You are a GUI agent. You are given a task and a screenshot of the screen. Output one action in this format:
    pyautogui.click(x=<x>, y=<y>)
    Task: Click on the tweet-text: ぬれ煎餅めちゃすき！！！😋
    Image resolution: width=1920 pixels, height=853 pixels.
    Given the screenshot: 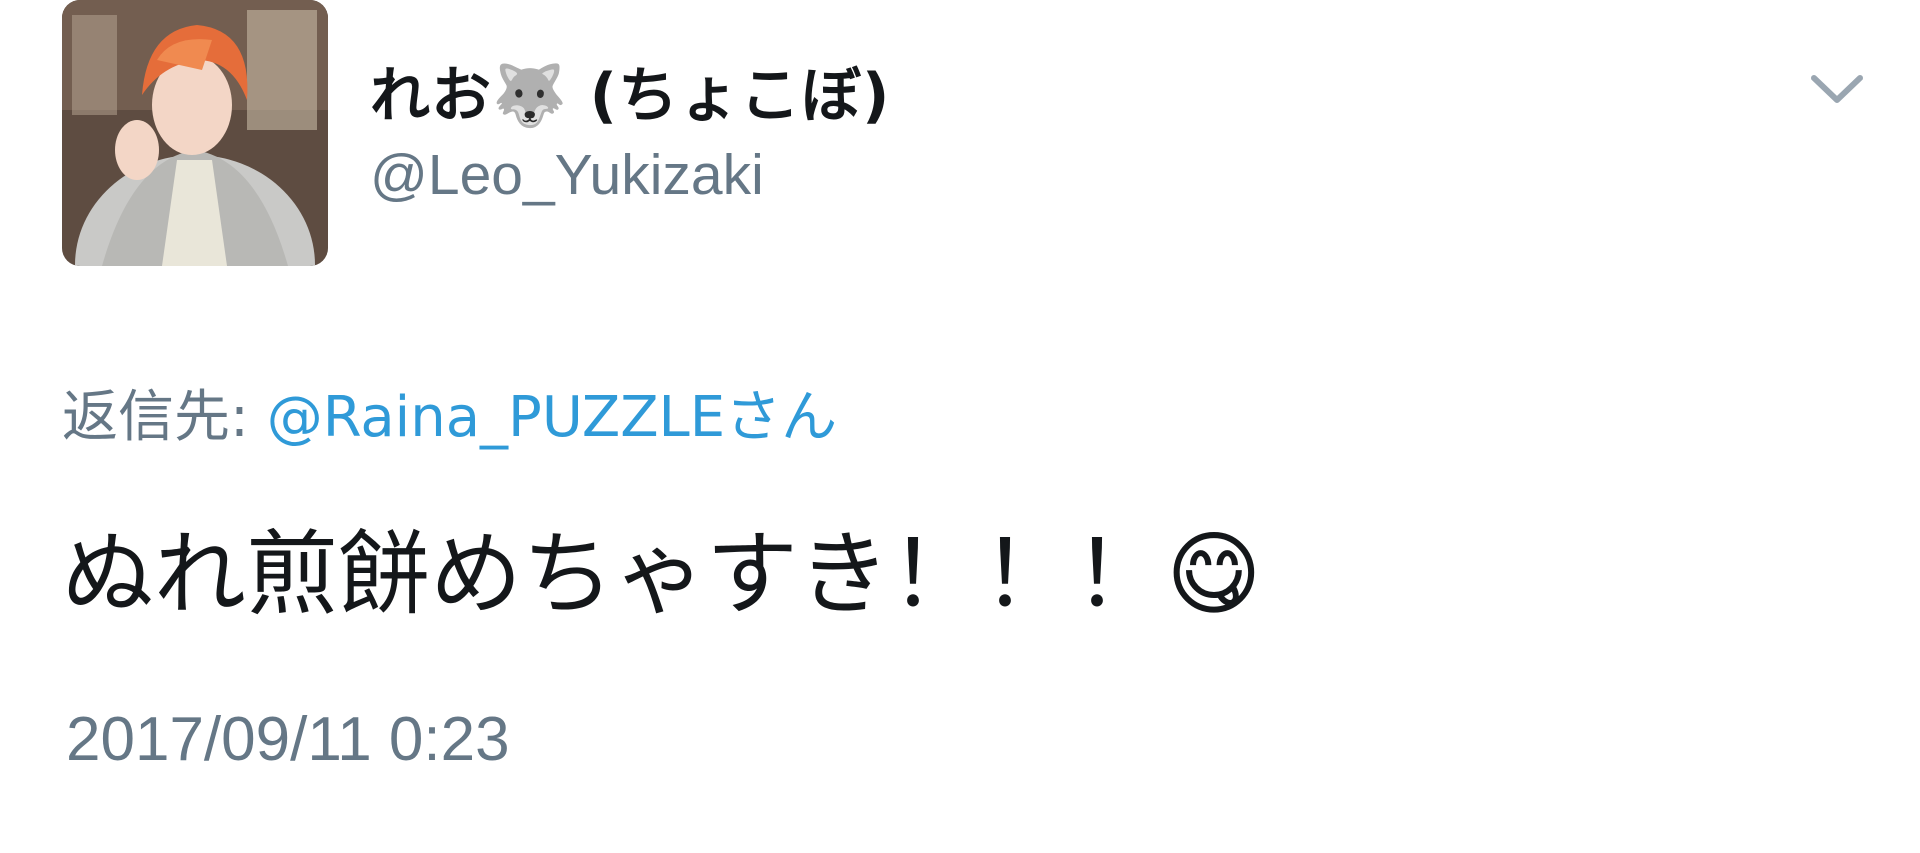 What is the action you would take?
    pyautogui.click(x=662, y=574)
    